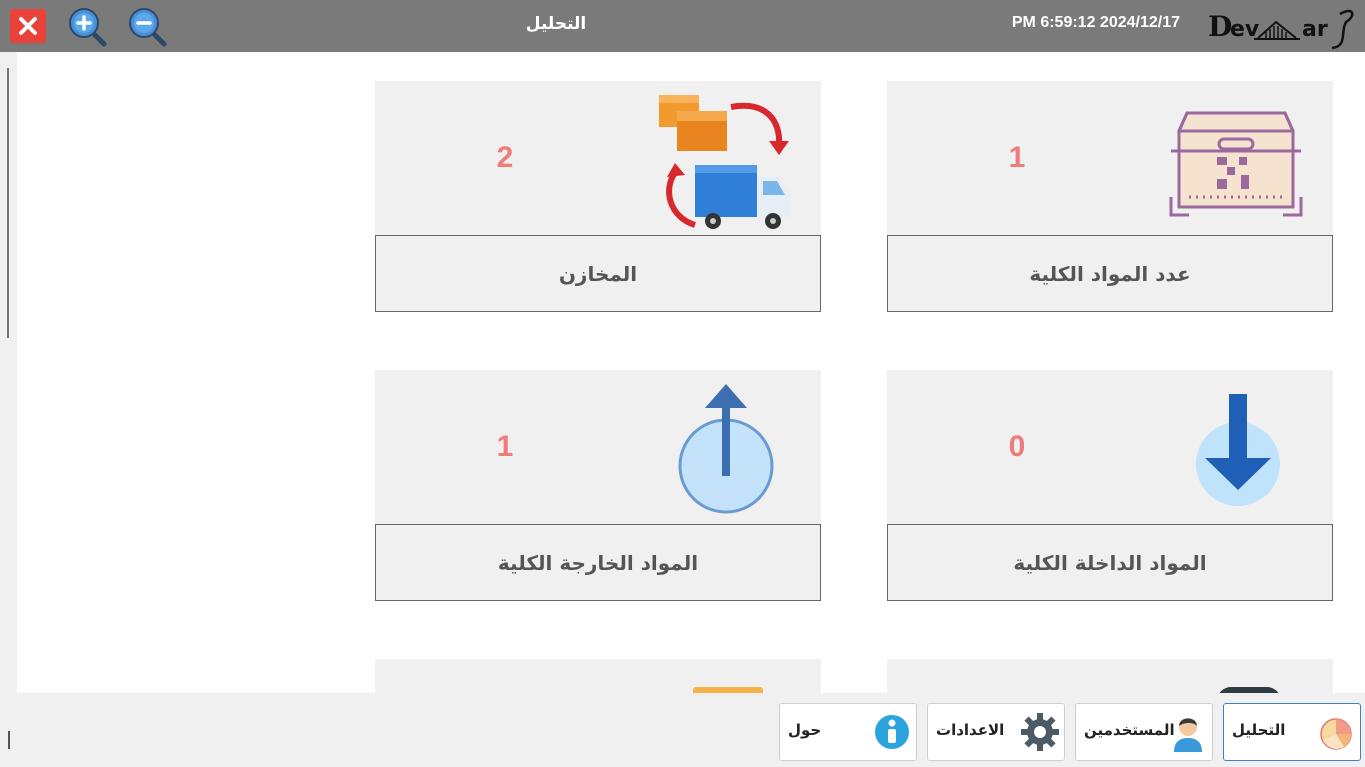 This screenshot has width=1365, height=767. I want to click on nav-about: حول, so click(848, 732).